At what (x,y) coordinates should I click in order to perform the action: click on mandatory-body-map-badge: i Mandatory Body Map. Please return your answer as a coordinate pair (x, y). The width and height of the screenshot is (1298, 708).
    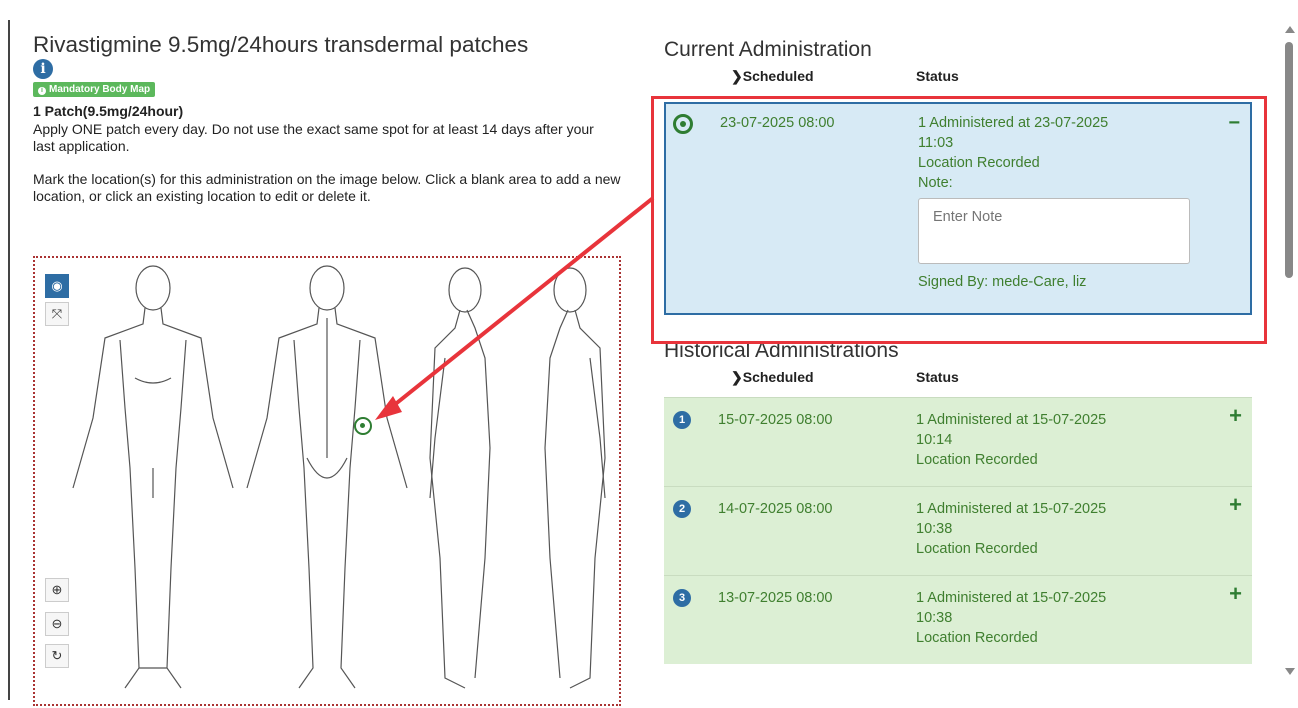
    Looking at the image, I should click on (94, 89).